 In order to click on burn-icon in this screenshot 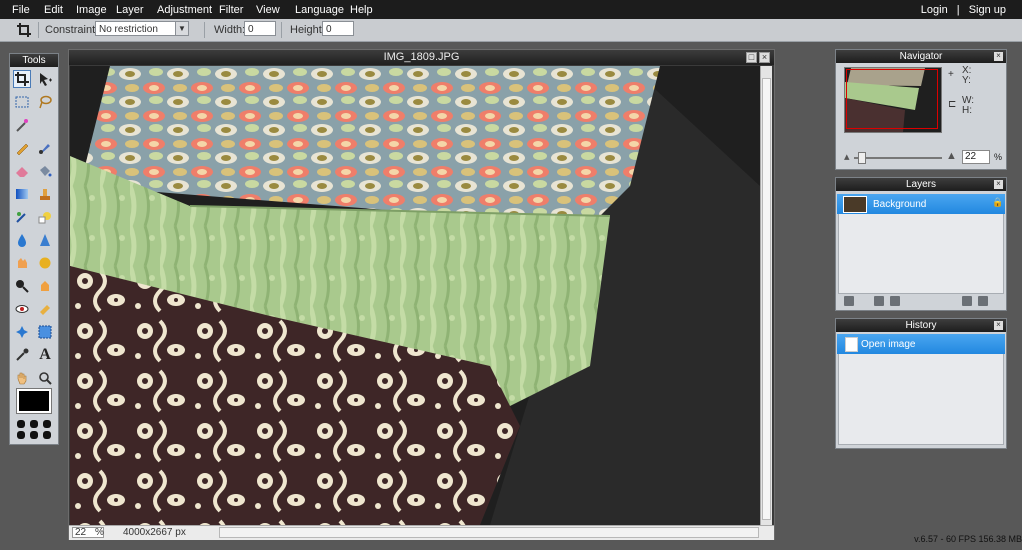, I will do `click(45, 286)`.